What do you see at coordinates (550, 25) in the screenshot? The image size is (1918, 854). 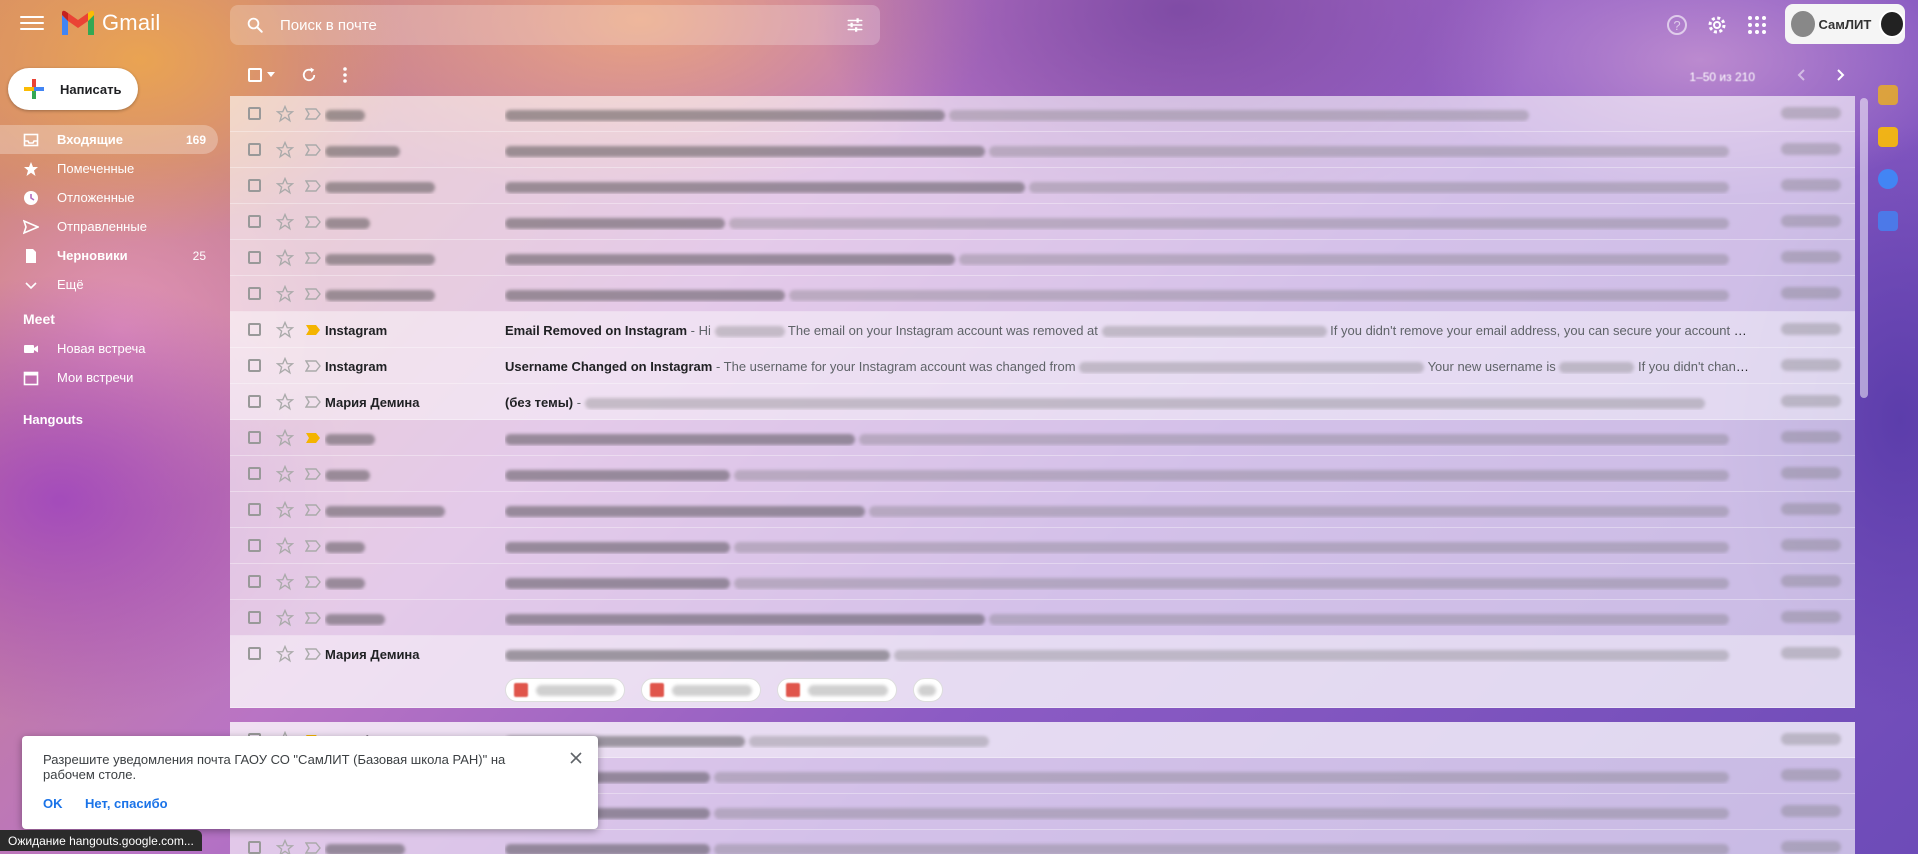 I see `search-input` at bounding box center [550, 25].